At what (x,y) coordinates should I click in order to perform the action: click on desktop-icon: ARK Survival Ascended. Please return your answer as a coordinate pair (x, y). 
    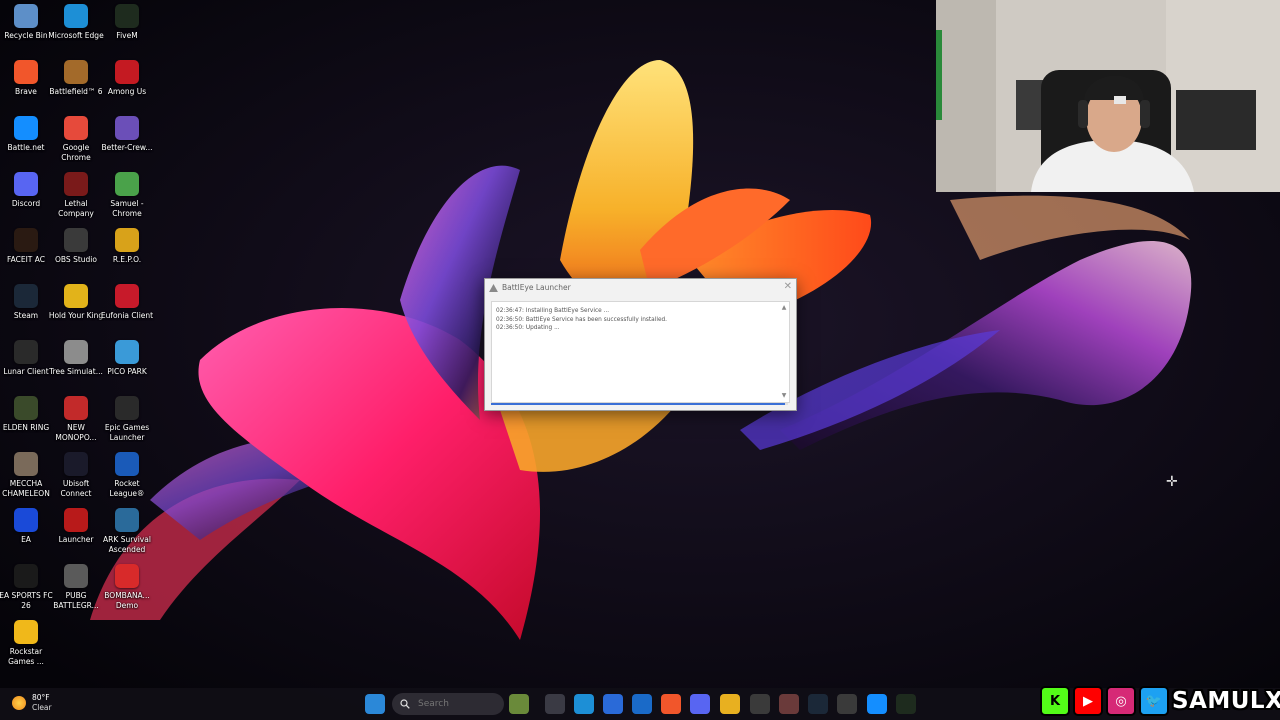
    Looking at the image, I should click on (127, 532).